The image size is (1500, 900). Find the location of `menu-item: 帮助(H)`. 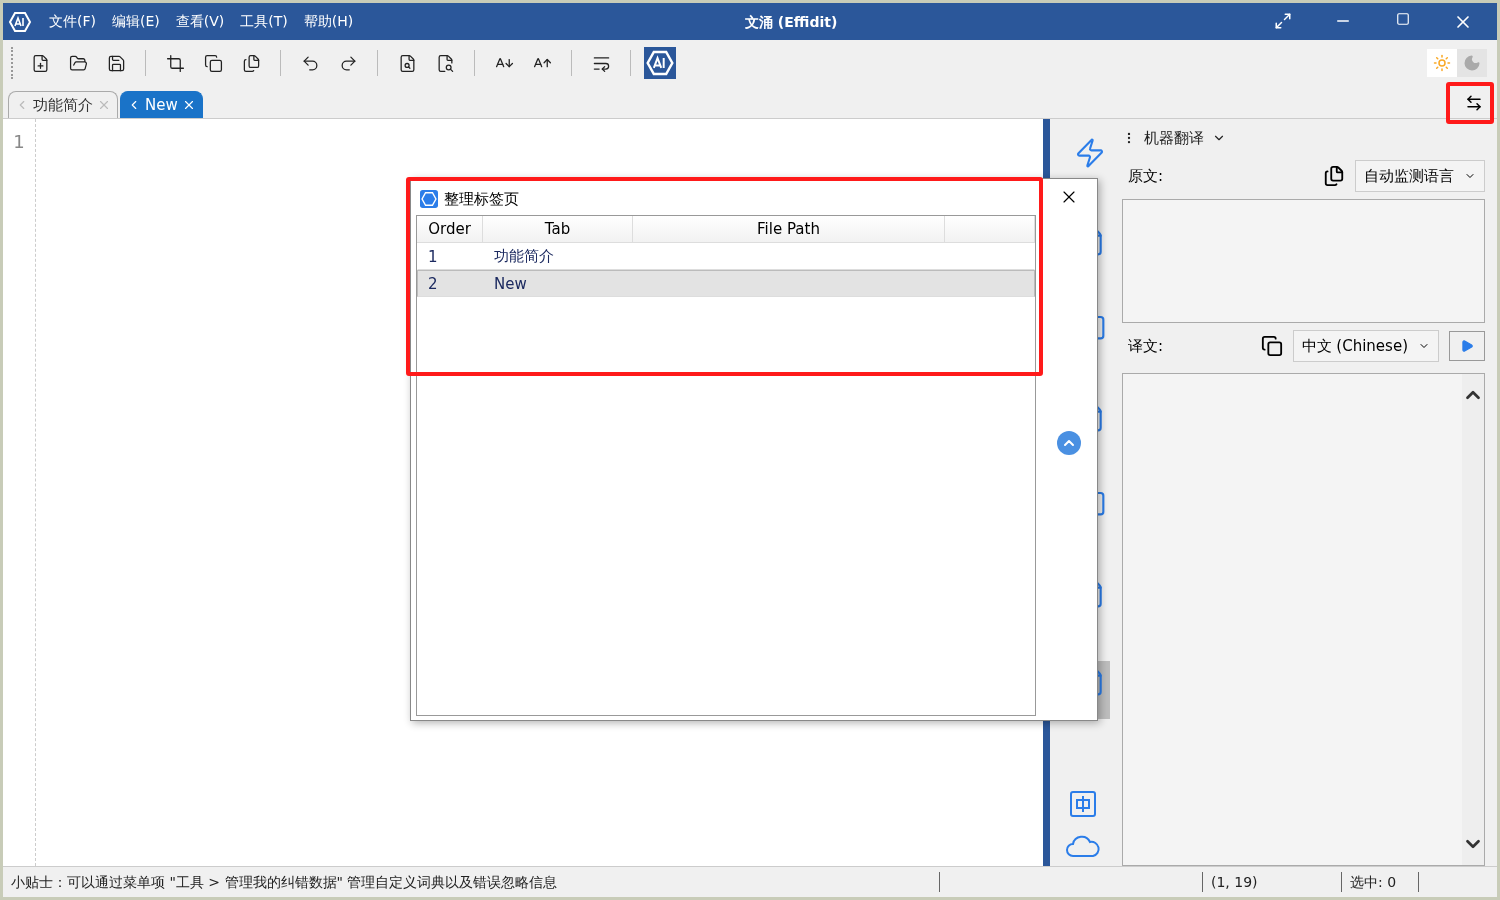

menu-item: 帮助(H) is located at coordinates (328, 21).